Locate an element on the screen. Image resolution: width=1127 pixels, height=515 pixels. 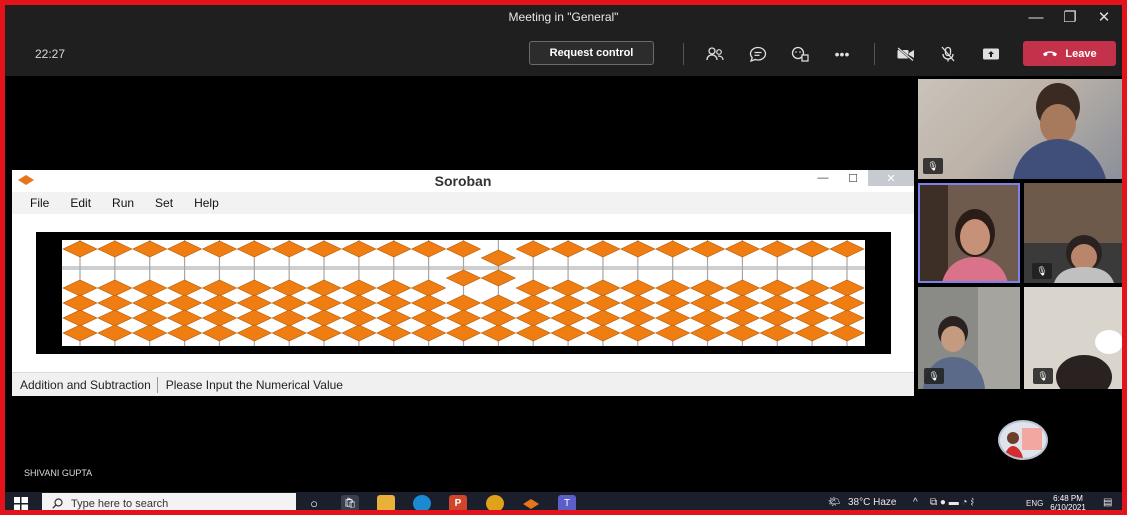
app-window-controls: — ☐ ✕ is located at coordinates (861, 178).